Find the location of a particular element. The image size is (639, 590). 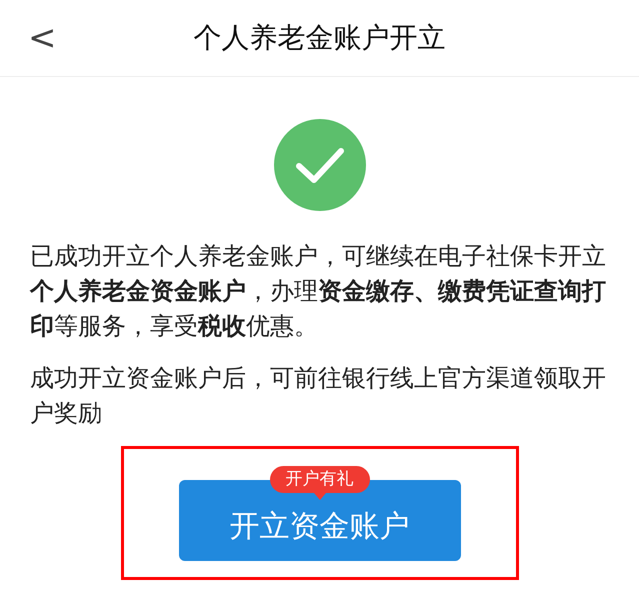

page-title: 个人养老金账户开立 is located at coordinates (320, 38).